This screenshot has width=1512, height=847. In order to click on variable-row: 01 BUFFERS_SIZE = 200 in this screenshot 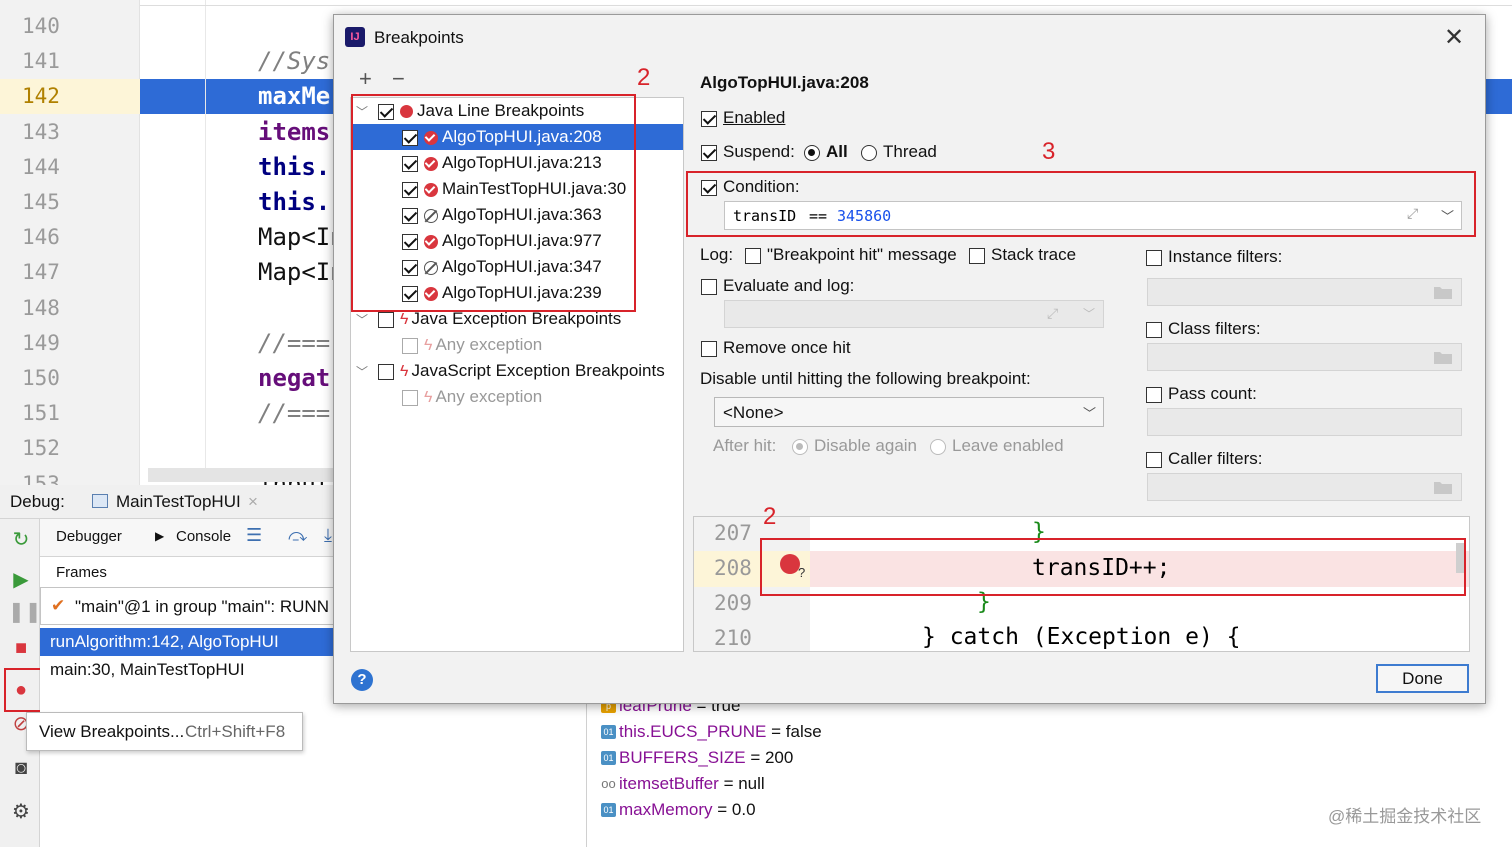, I will do `click(697, 758)`.